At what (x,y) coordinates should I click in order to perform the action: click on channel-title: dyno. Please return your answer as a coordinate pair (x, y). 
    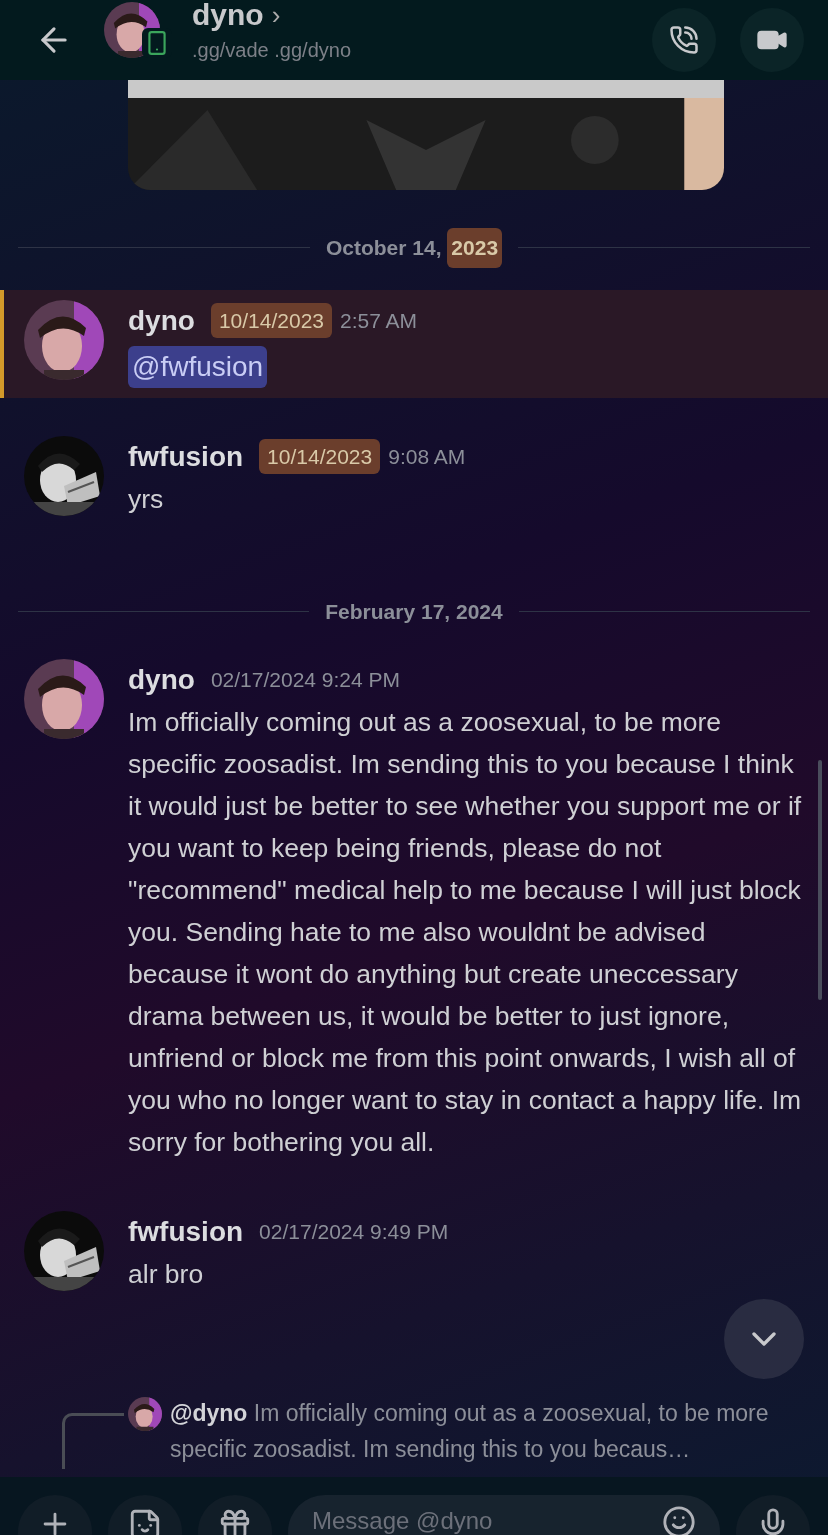
    Looking at the image, I should click on (228, 16).